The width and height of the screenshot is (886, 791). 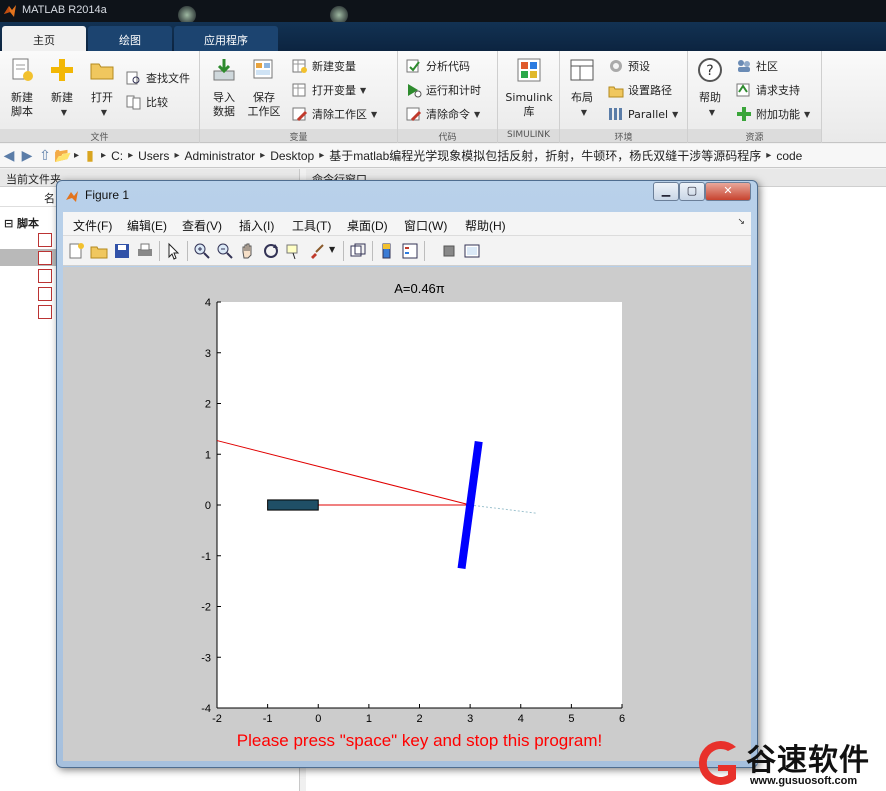 What do you see at coordinates (571, 719) in the screenshot?
I see `x-tick-label: 5` at bounding box center [571, 719].